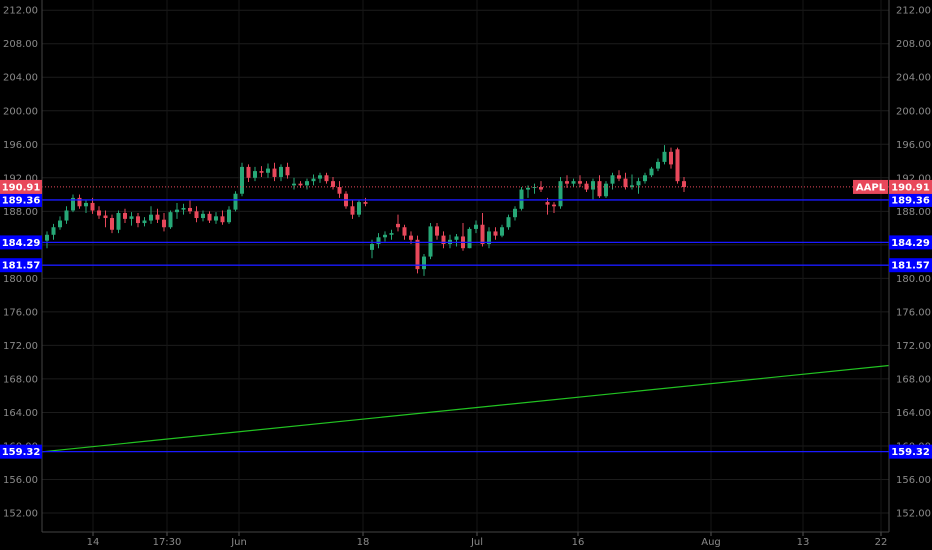 Image resolution: width=932 pixels, height=550 pixels. I want to click on last-price-tag-left-label: 190.91, so click(21, 187).